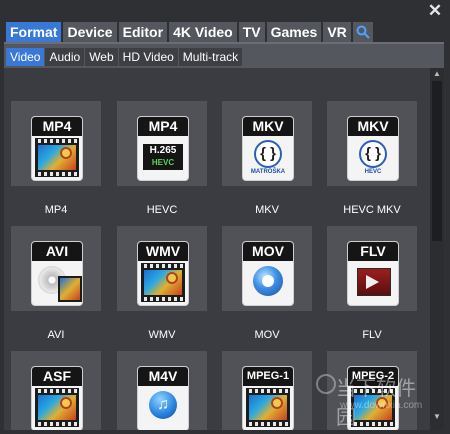 The width and height of the screenshot is (450, 434). Describe the element at coordinates (268, 148) in the screenshot. I see `matroska-icon: MKV { } MATROŠKA` at that location.